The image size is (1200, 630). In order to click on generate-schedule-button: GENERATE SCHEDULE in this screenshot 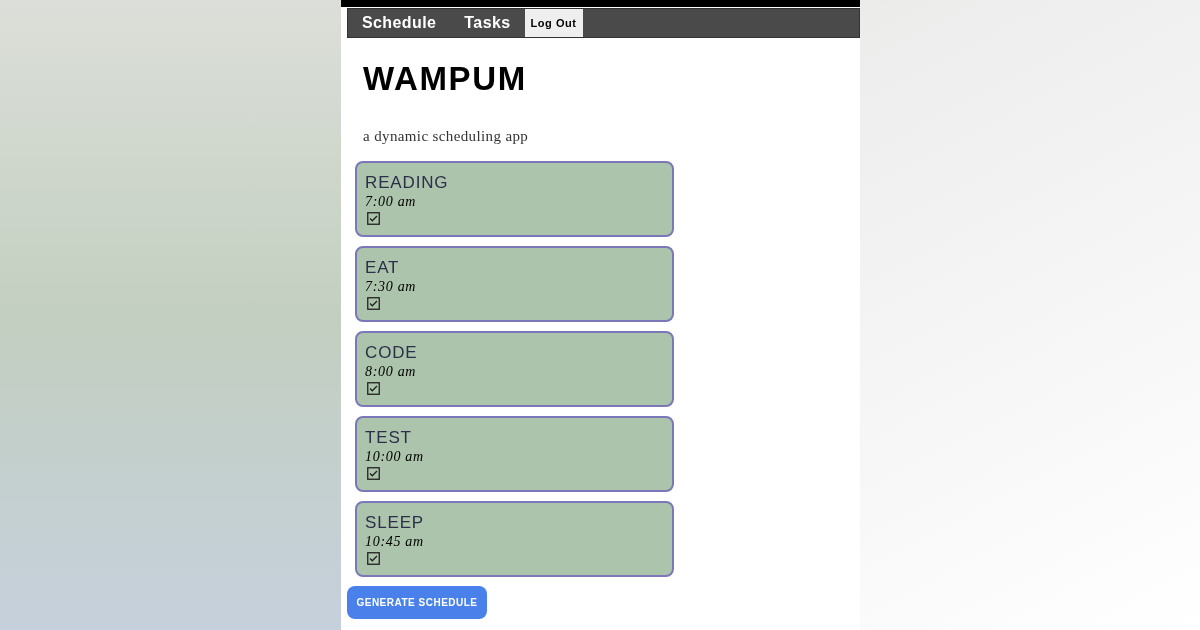, I will do `click(417, 602)`.